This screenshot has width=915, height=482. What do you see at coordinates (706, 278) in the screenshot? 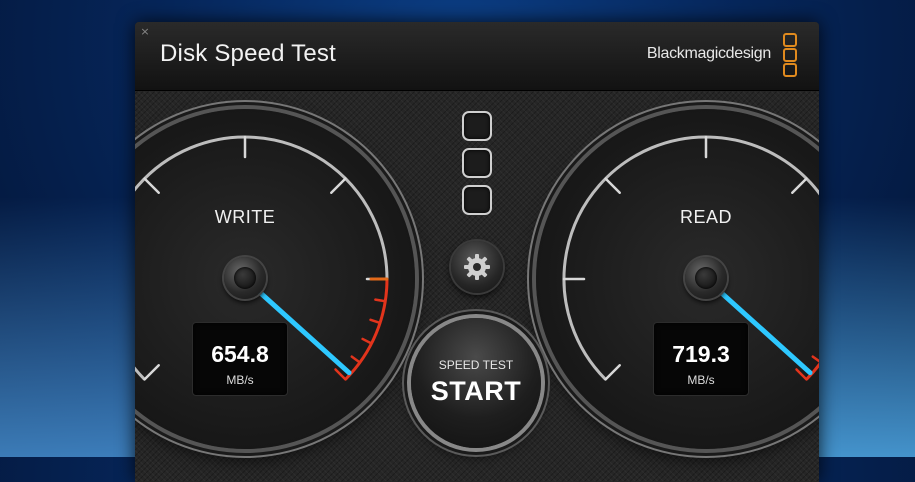
I see `read-gauge-hub` at bounding box center [706, 278].